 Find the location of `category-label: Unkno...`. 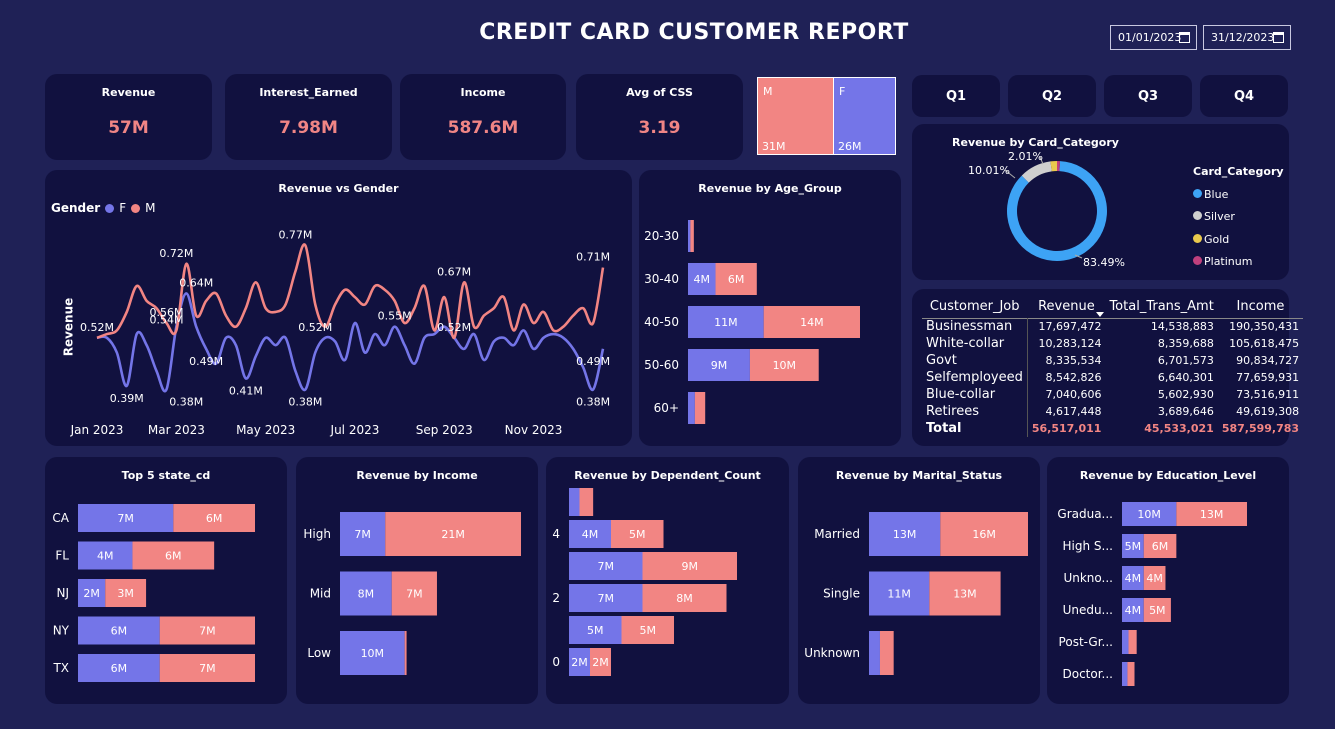

category-label: Unkno... is located at coordinates (1088, 578).